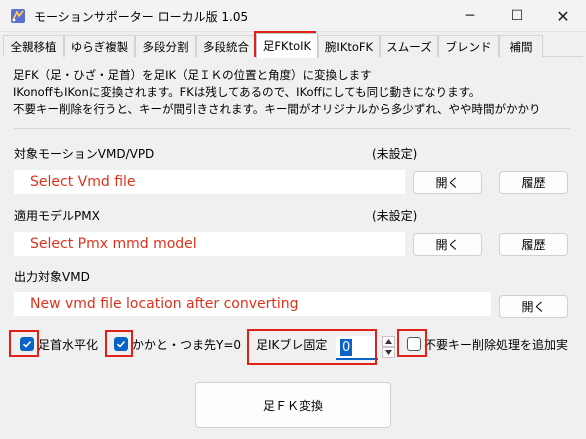 Image resolution: width=586 pixels, height=439 pixels. Describe the element at coordinates (293, 405) in the screenshot. I see `convert-button: 足ＦＫ変換` at that location.